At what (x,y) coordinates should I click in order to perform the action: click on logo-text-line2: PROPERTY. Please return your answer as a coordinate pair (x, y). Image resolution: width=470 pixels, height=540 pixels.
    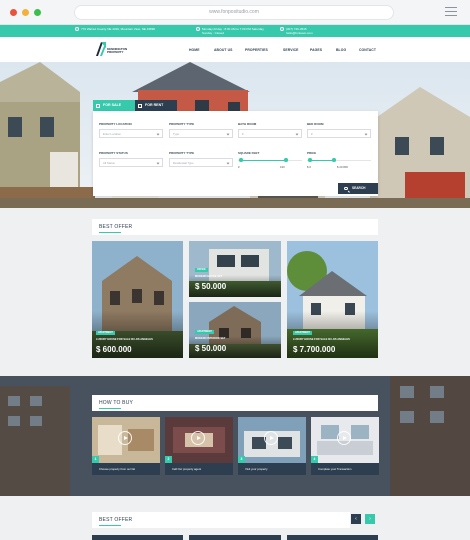
    Looking at the image, I should click on (115, 52).